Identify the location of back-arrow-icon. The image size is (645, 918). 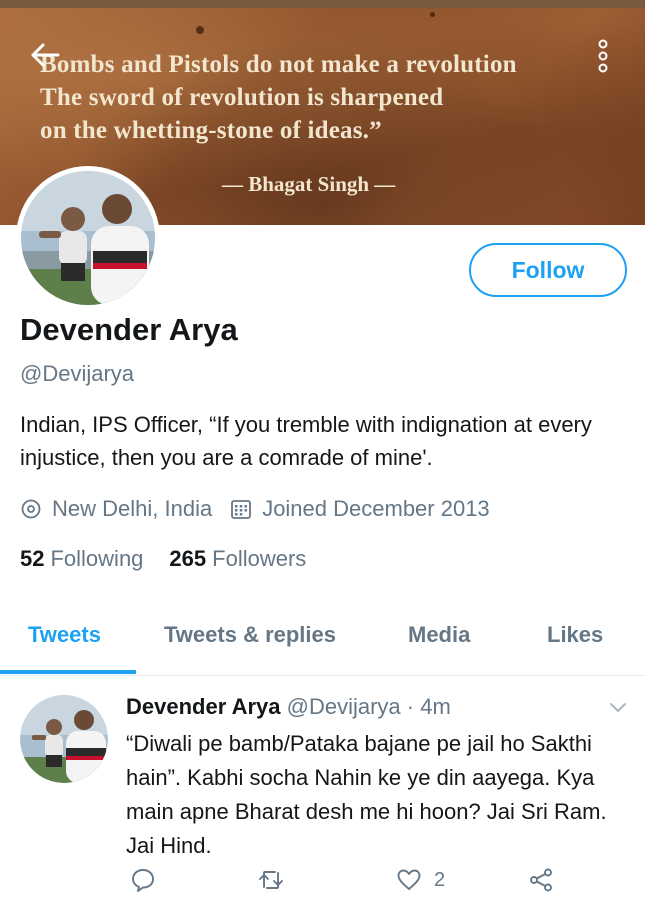
(45, 55).